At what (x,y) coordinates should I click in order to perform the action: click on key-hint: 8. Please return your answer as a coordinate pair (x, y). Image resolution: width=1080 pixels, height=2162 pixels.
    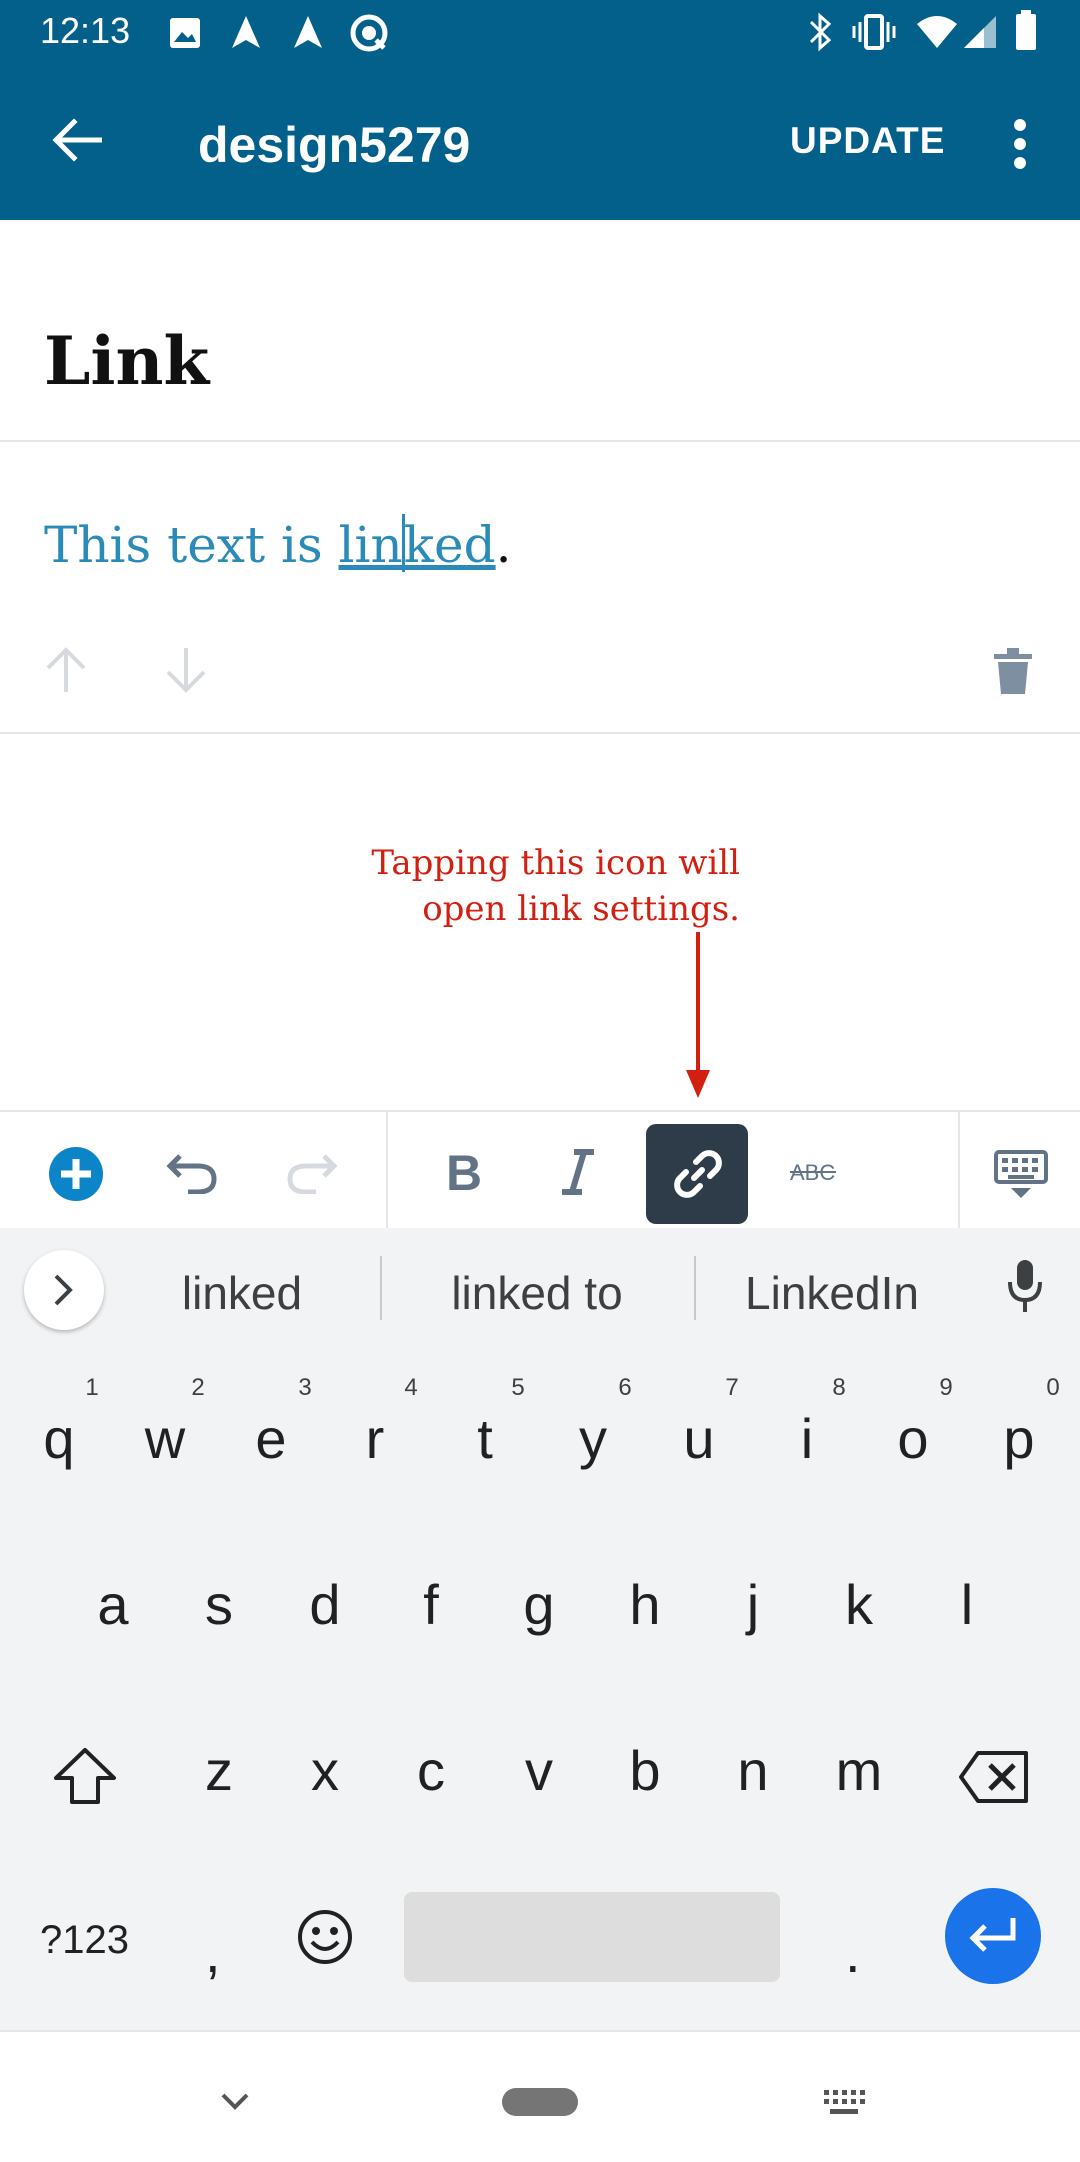
    Looking at the image, I should click on (839, 1387).